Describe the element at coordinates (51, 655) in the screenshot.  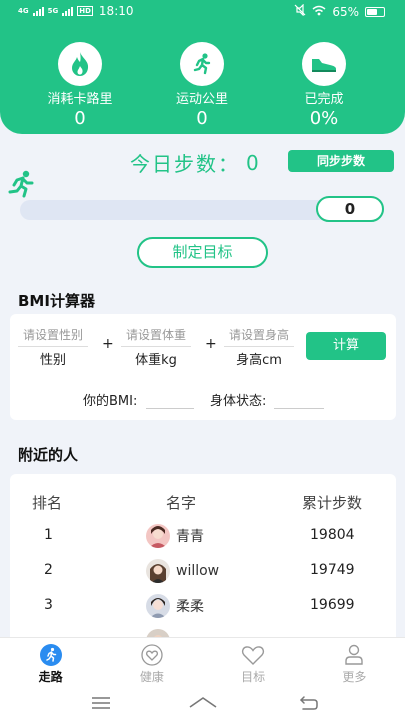
I see `walk-icon` at that location.